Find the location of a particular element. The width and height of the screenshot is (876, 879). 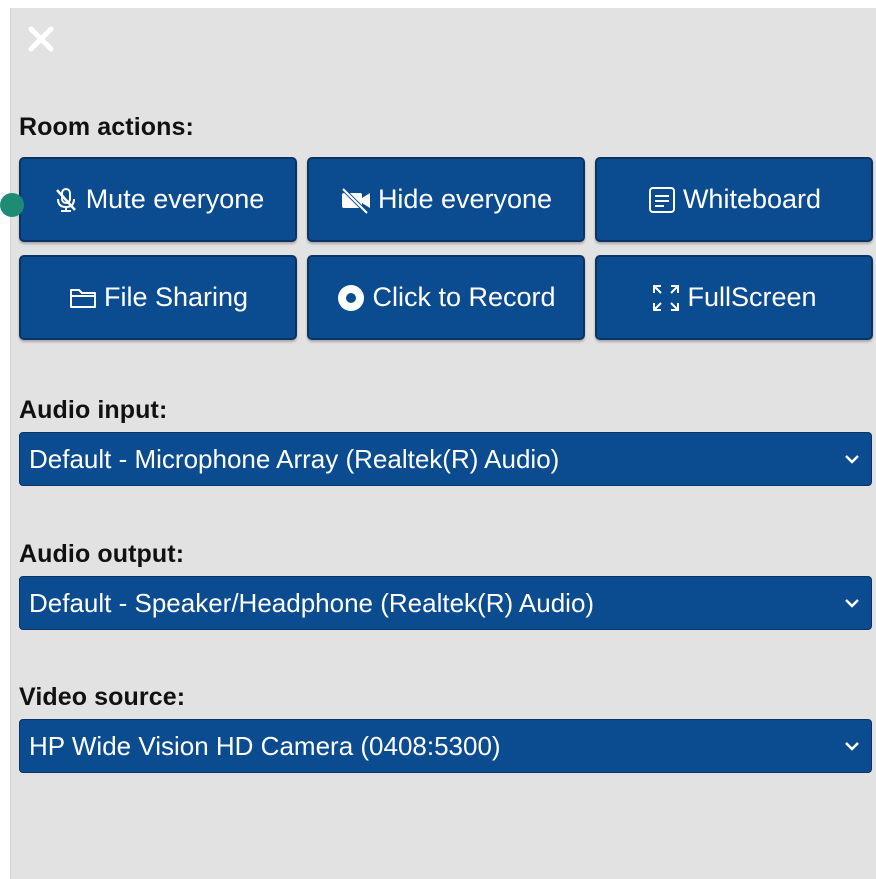

video-source-label: Video source: is located at coordinates (102, 697).